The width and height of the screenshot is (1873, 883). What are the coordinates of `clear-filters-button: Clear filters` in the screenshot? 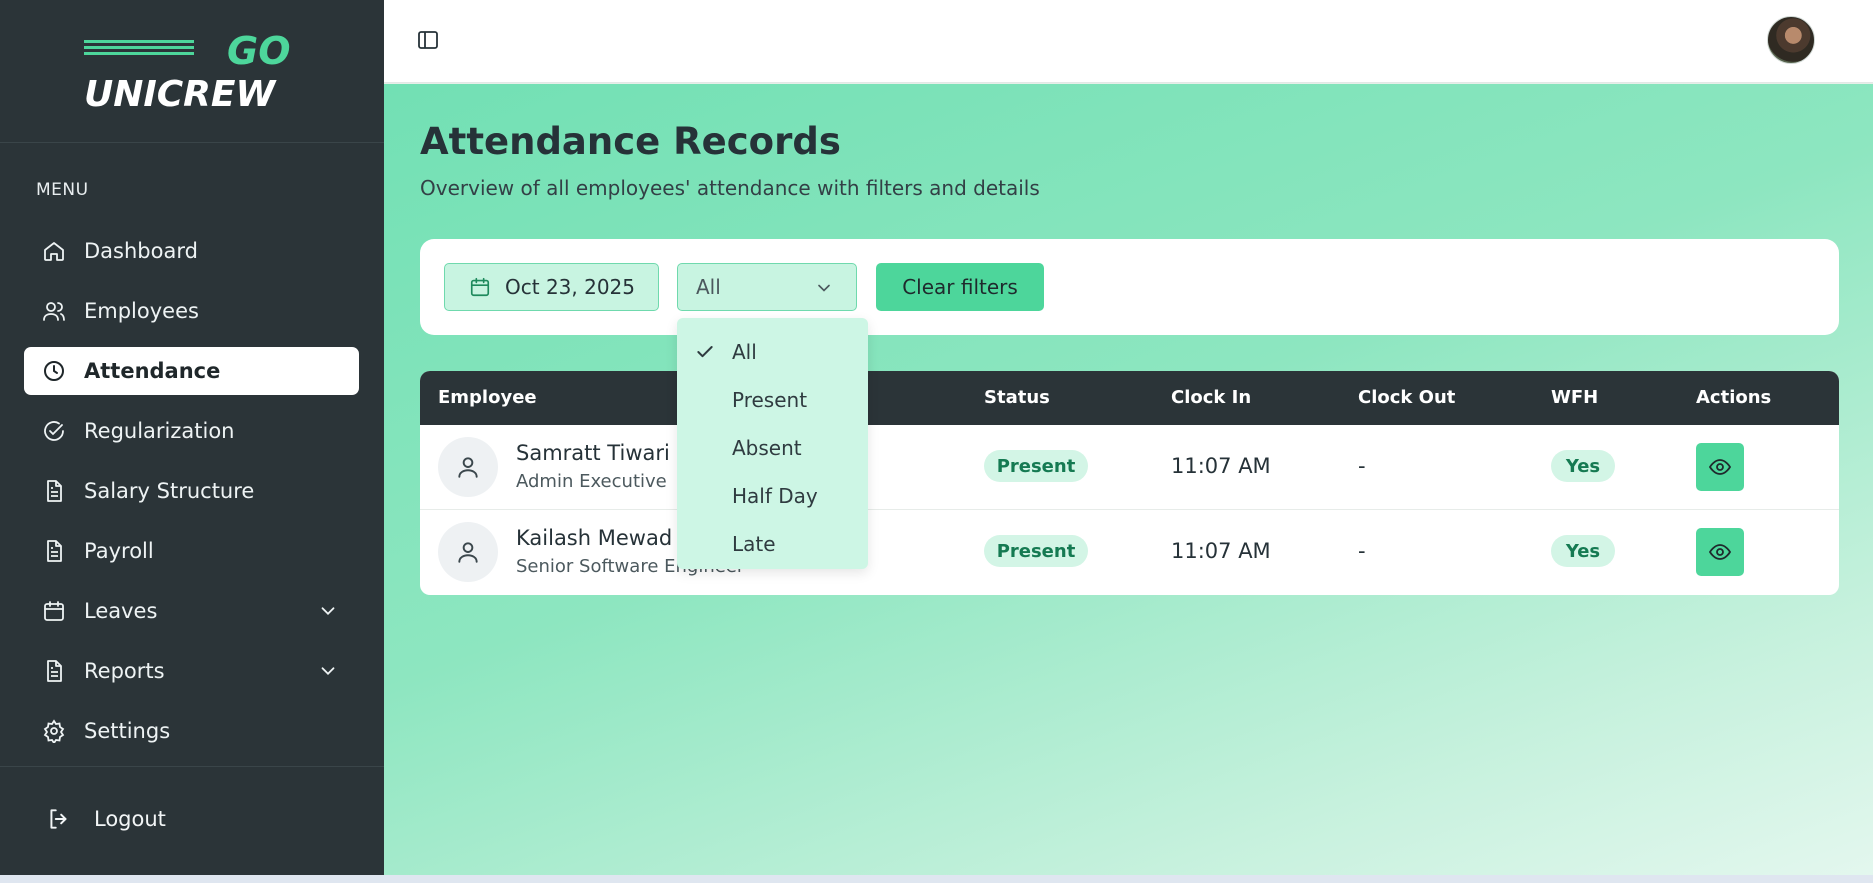 It's located at (960, 287).